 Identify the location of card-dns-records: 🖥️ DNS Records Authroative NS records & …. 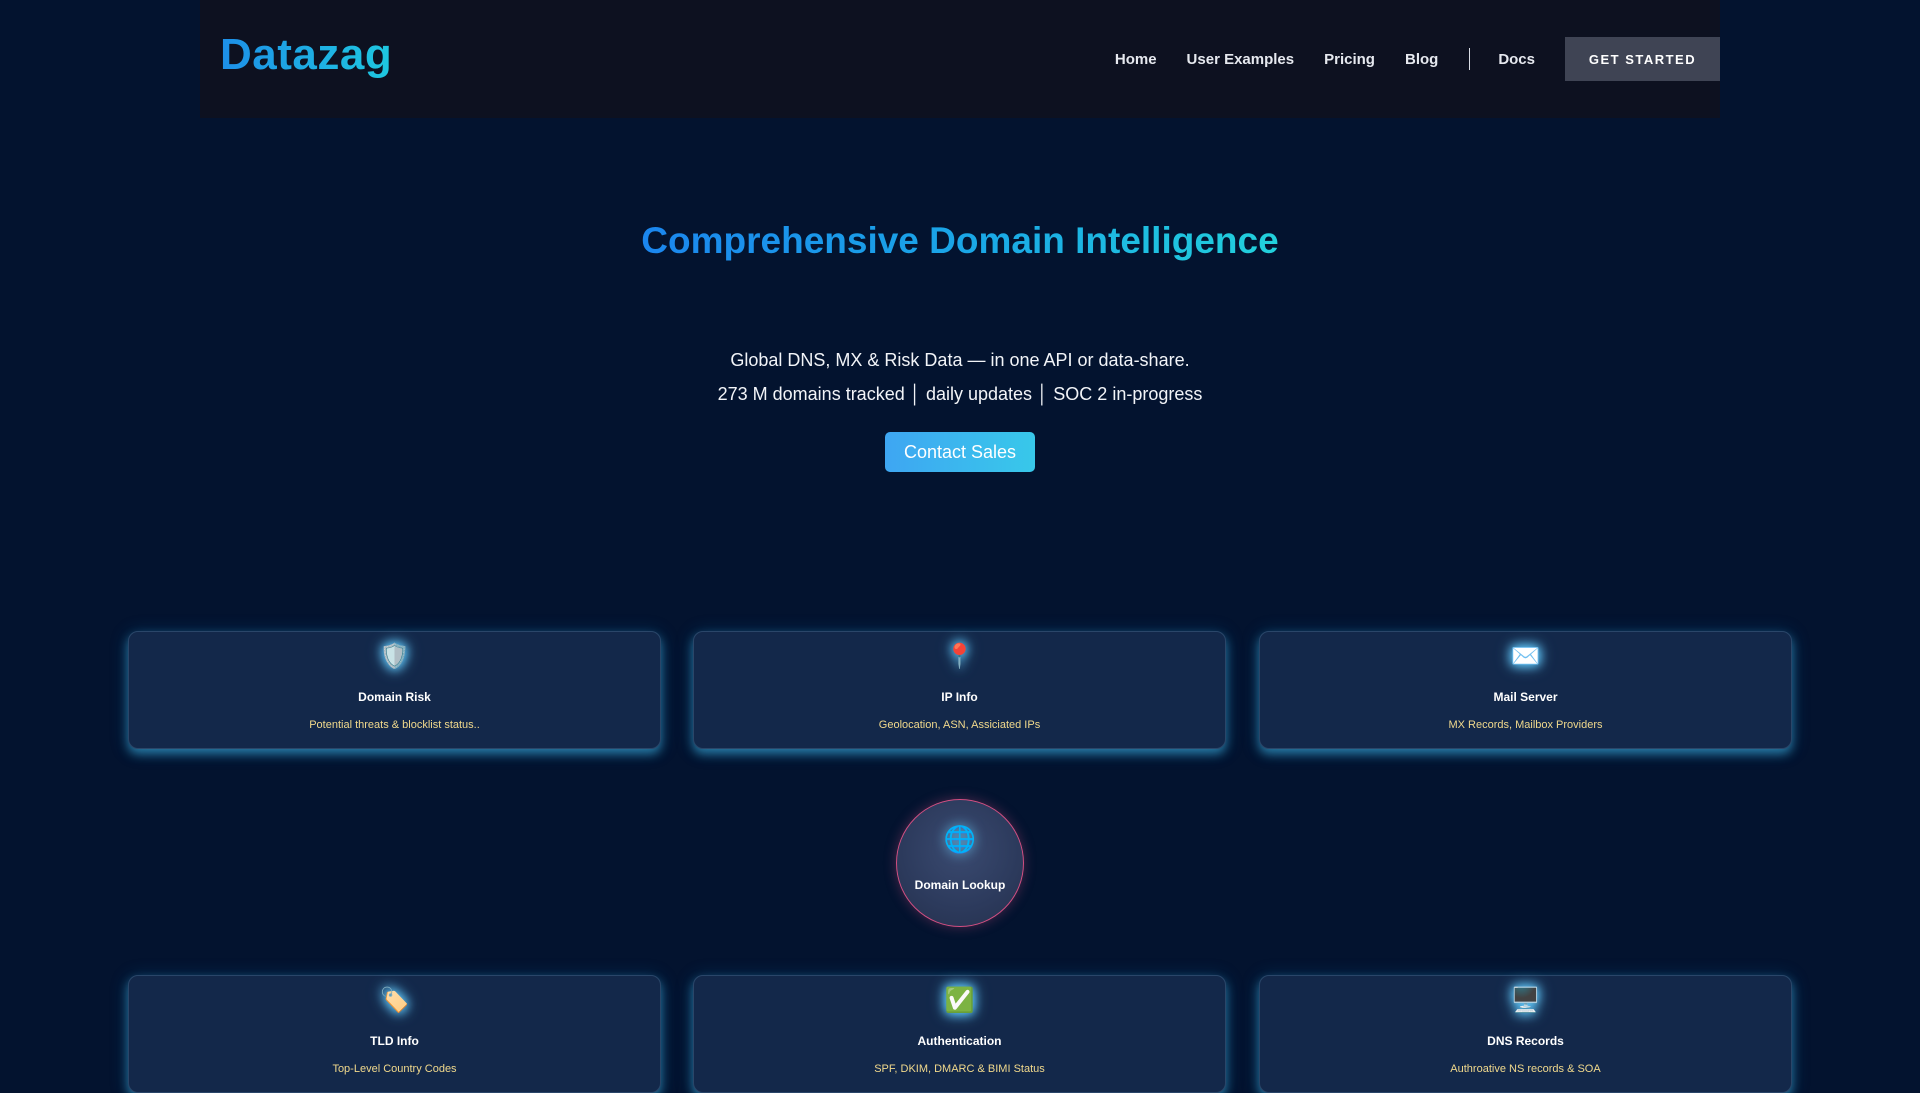
(1525, 1034).